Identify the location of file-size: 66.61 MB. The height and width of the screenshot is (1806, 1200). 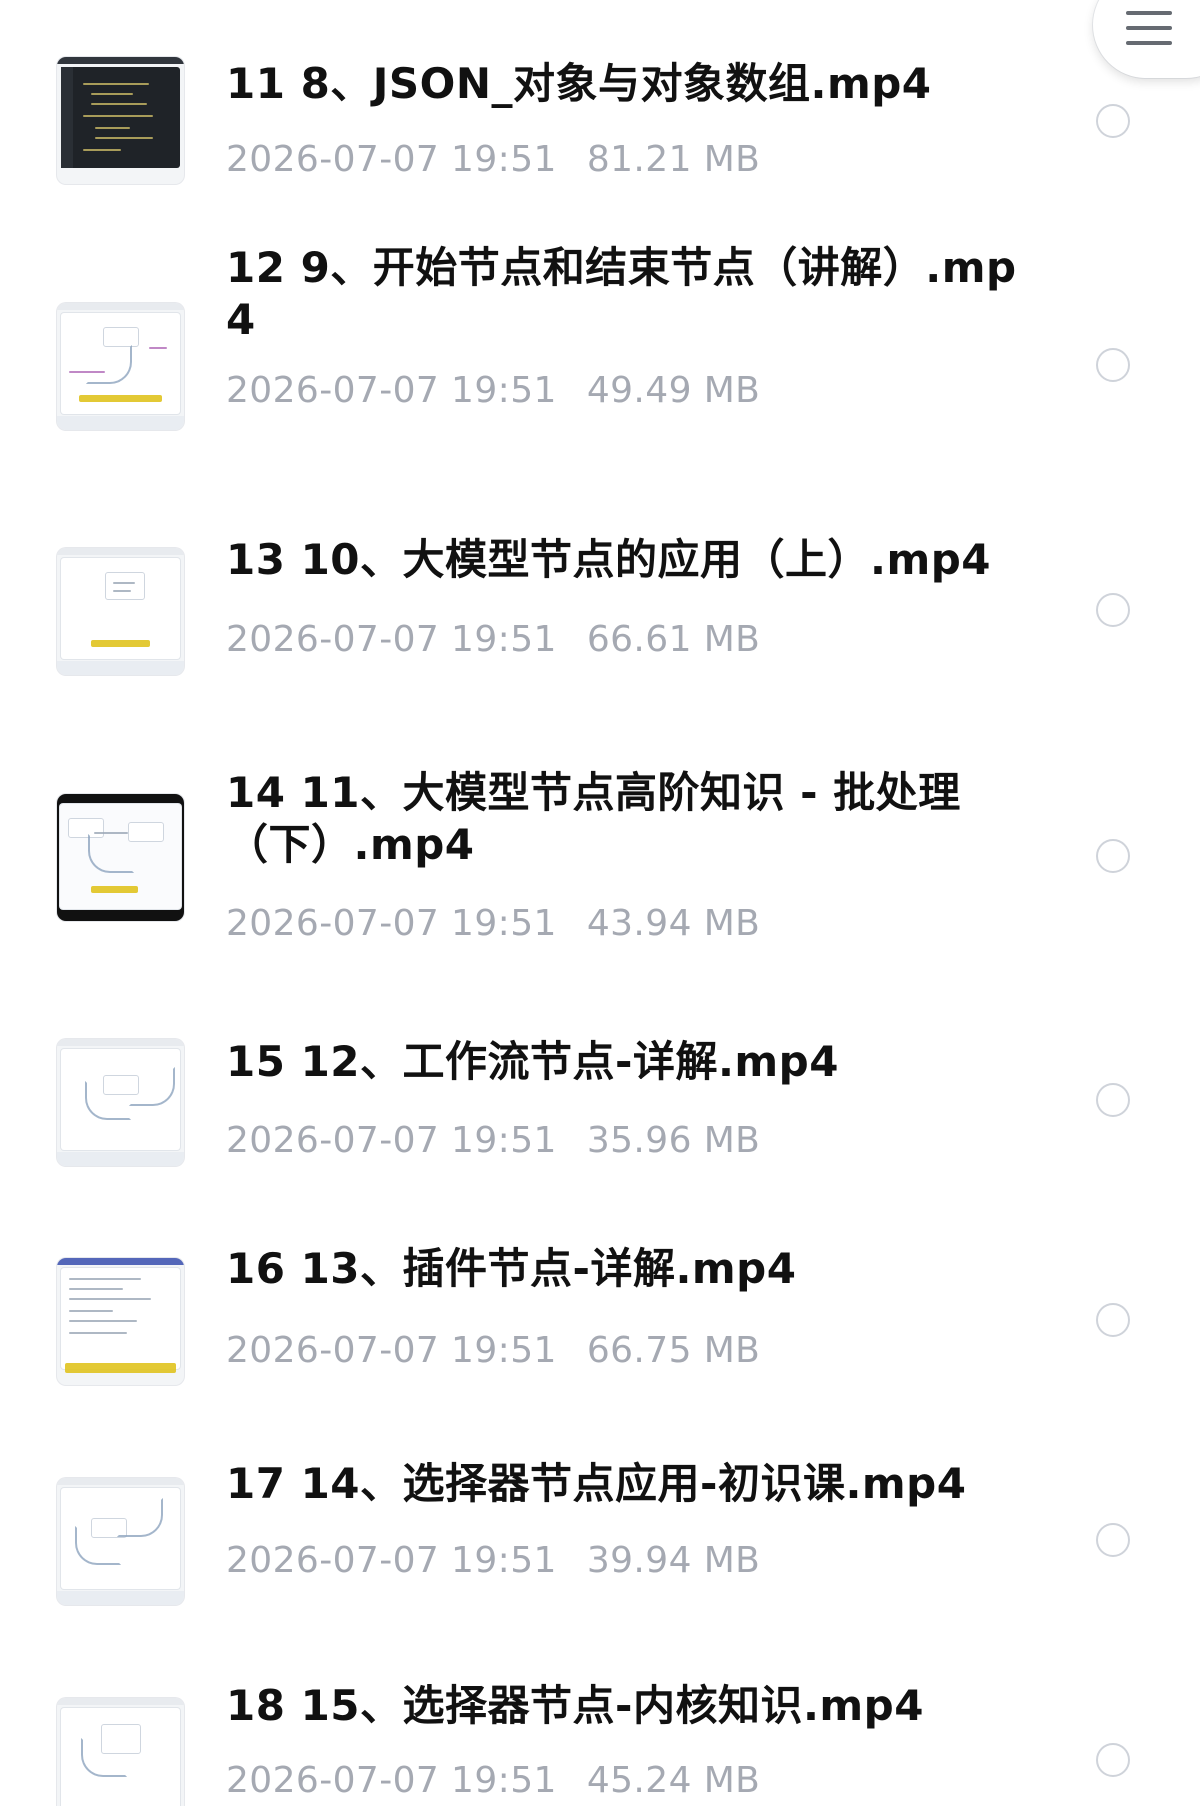
(673, 639).